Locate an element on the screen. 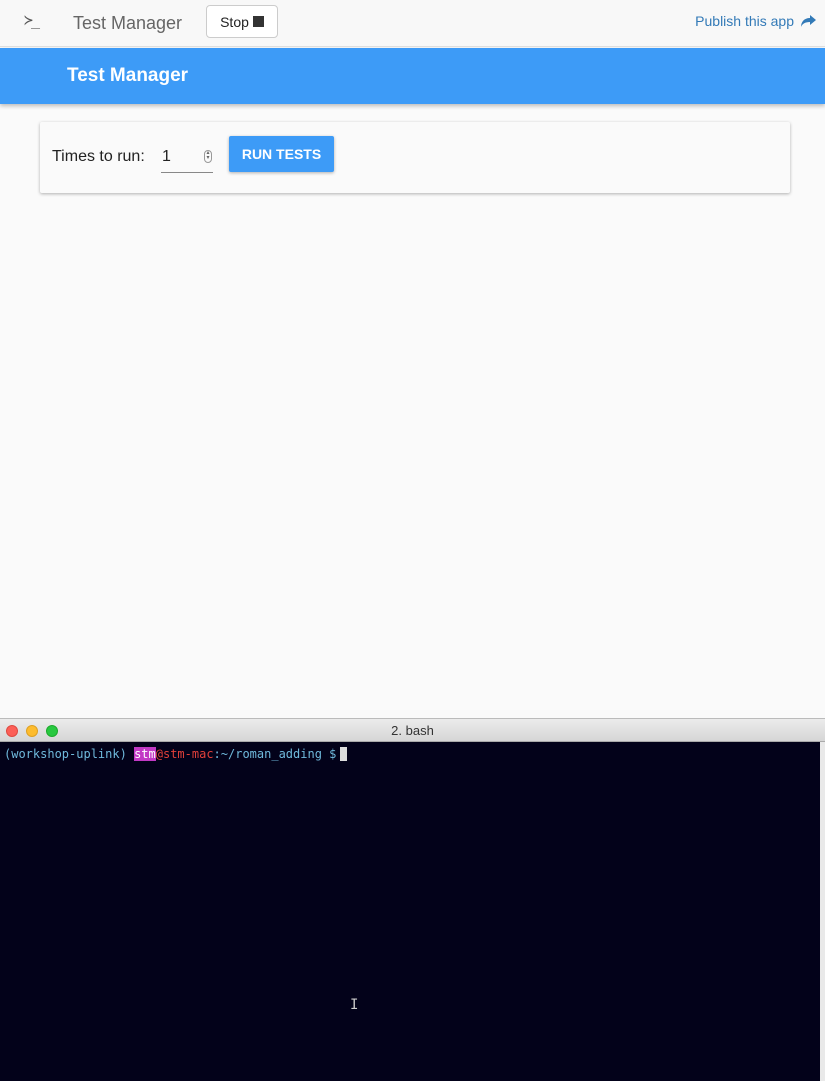 The height and width of the screenshot is (1081, 825). number-spinner-icon: ▴ ▾ is located at coordinates (208, 156).